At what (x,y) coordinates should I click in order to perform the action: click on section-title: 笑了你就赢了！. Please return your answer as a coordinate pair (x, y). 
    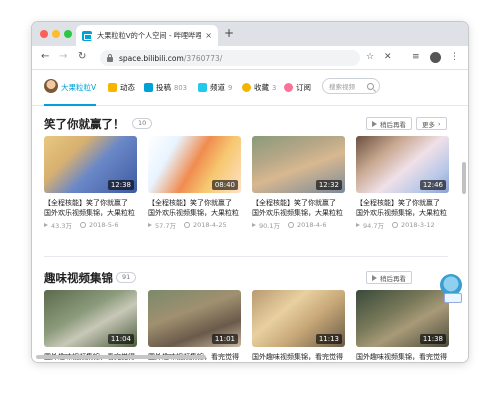
    Looking at the image, I should click on (84, 124).